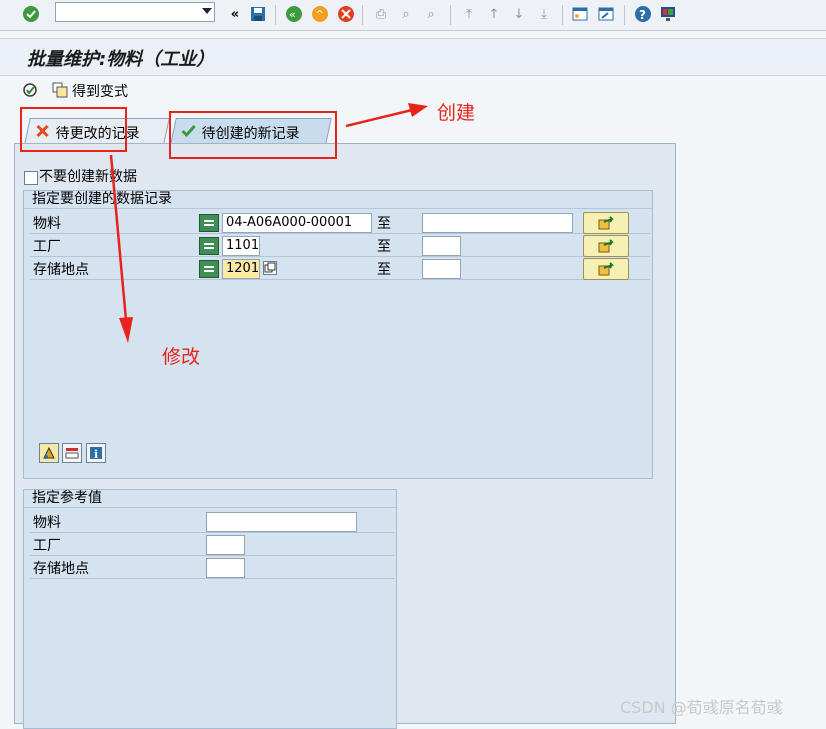 Image resolution: width=826 pixels, height=729 pixels. I want to click on watermark: CSDN @荀彧原名荀彧, so click(701, 707).